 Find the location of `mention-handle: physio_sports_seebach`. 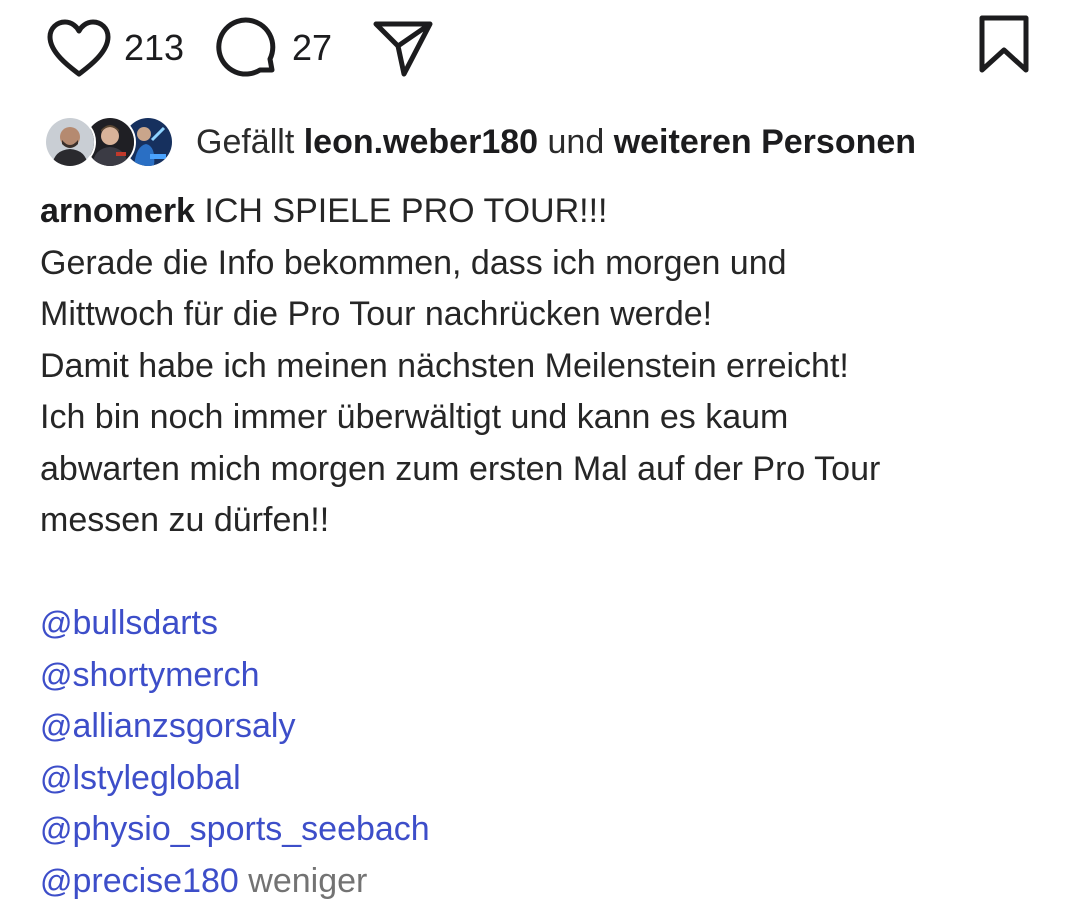

mention-handle: physio_sports_seebach is located at coordinates (250, 829).